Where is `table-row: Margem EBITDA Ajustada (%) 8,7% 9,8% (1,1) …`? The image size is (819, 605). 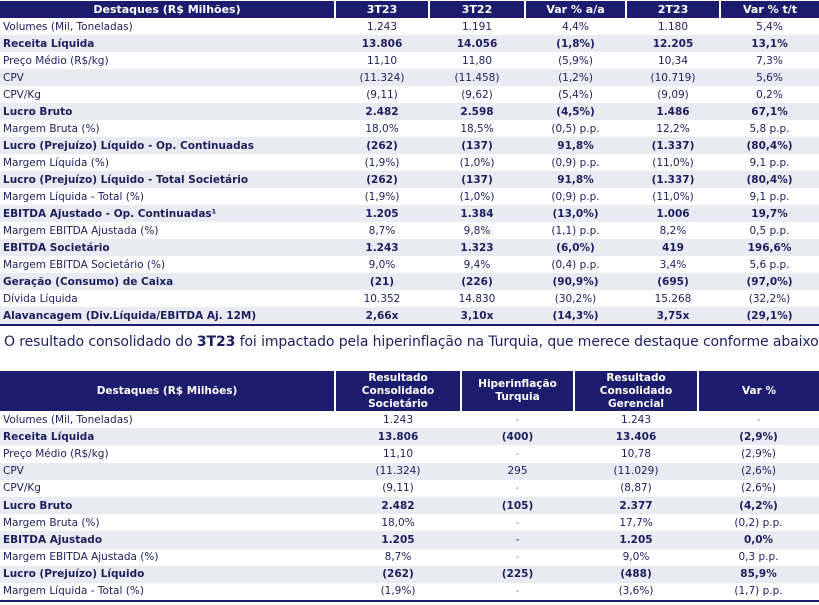
table-row: Margem EBITDA Ajustada (%) 8,7% 9,8% (1,1) … is located at coordinates (409, 230).